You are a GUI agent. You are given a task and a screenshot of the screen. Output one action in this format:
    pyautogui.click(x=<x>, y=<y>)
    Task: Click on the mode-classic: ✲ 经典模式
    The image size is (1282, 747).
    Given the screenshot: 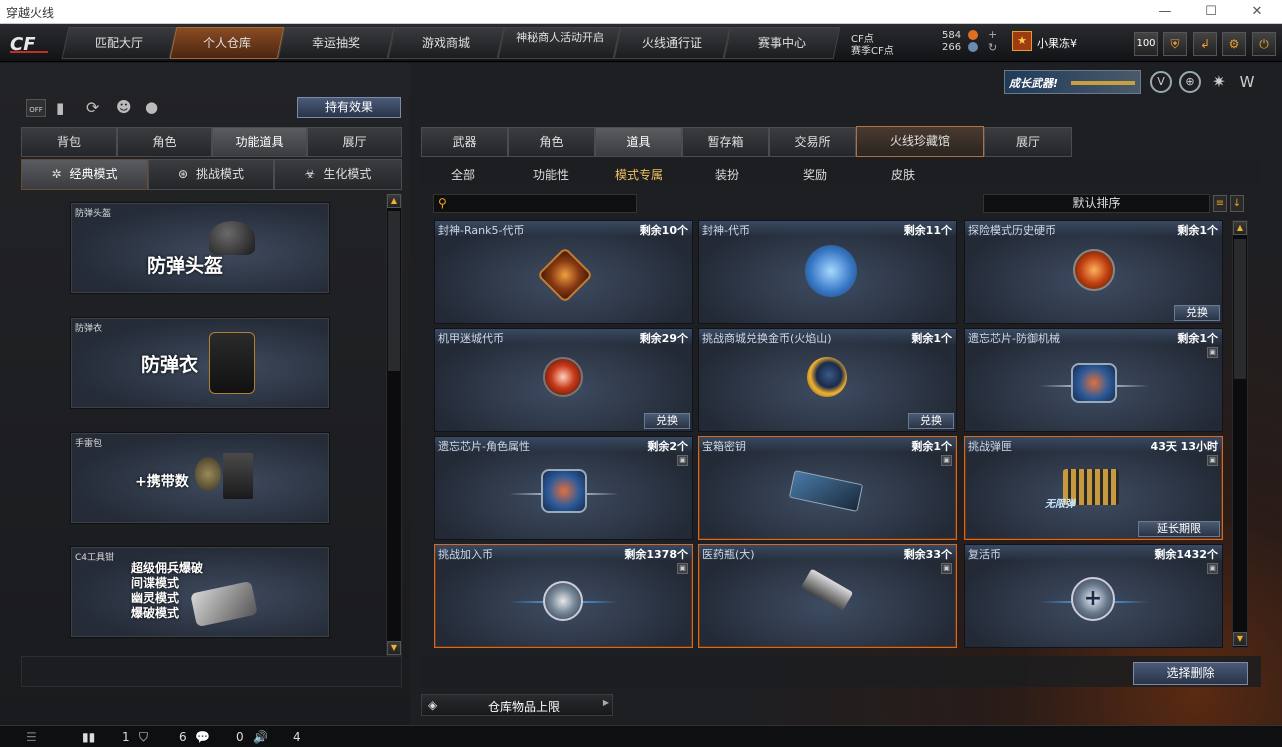 What is the action you would take?
    pyautogui.click(x=84, y=174)
    